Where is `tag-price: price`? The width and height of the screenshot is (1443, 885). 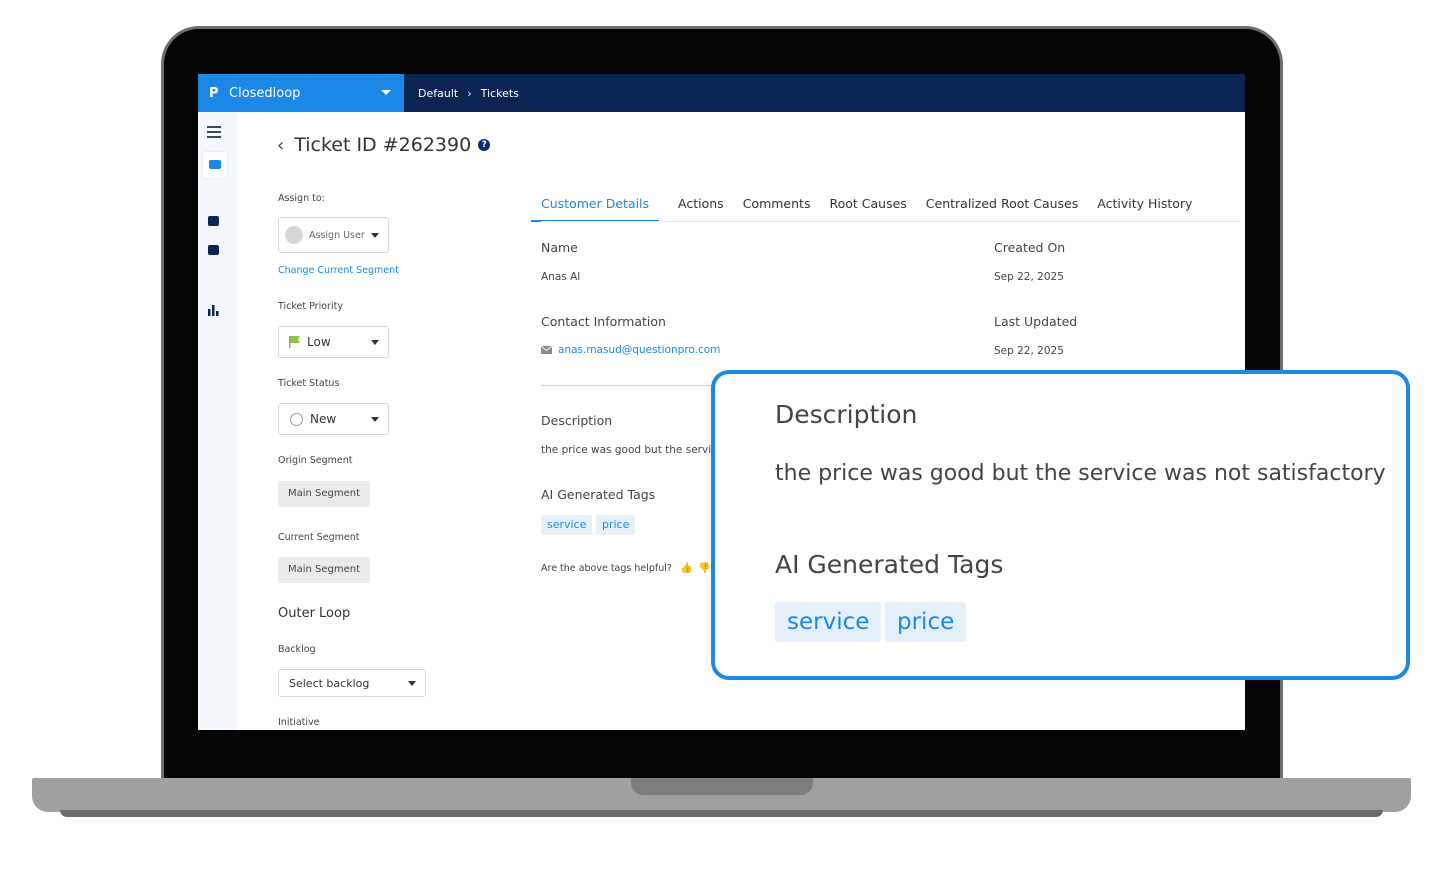 tag-price: price is located at coordinates (616, 525).